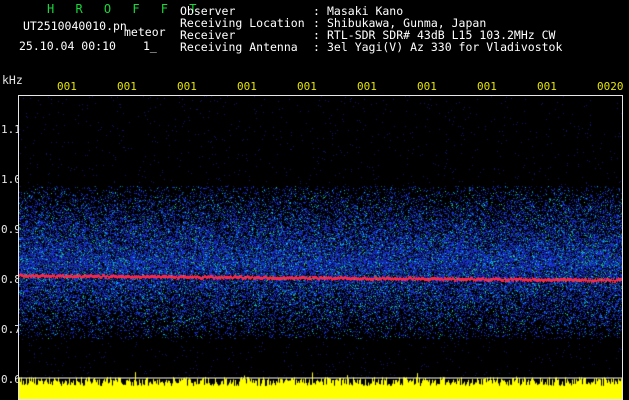  Describe the element at coordinates (610, 86) in the screenshot. I see `time-tick: 0020` at that location.